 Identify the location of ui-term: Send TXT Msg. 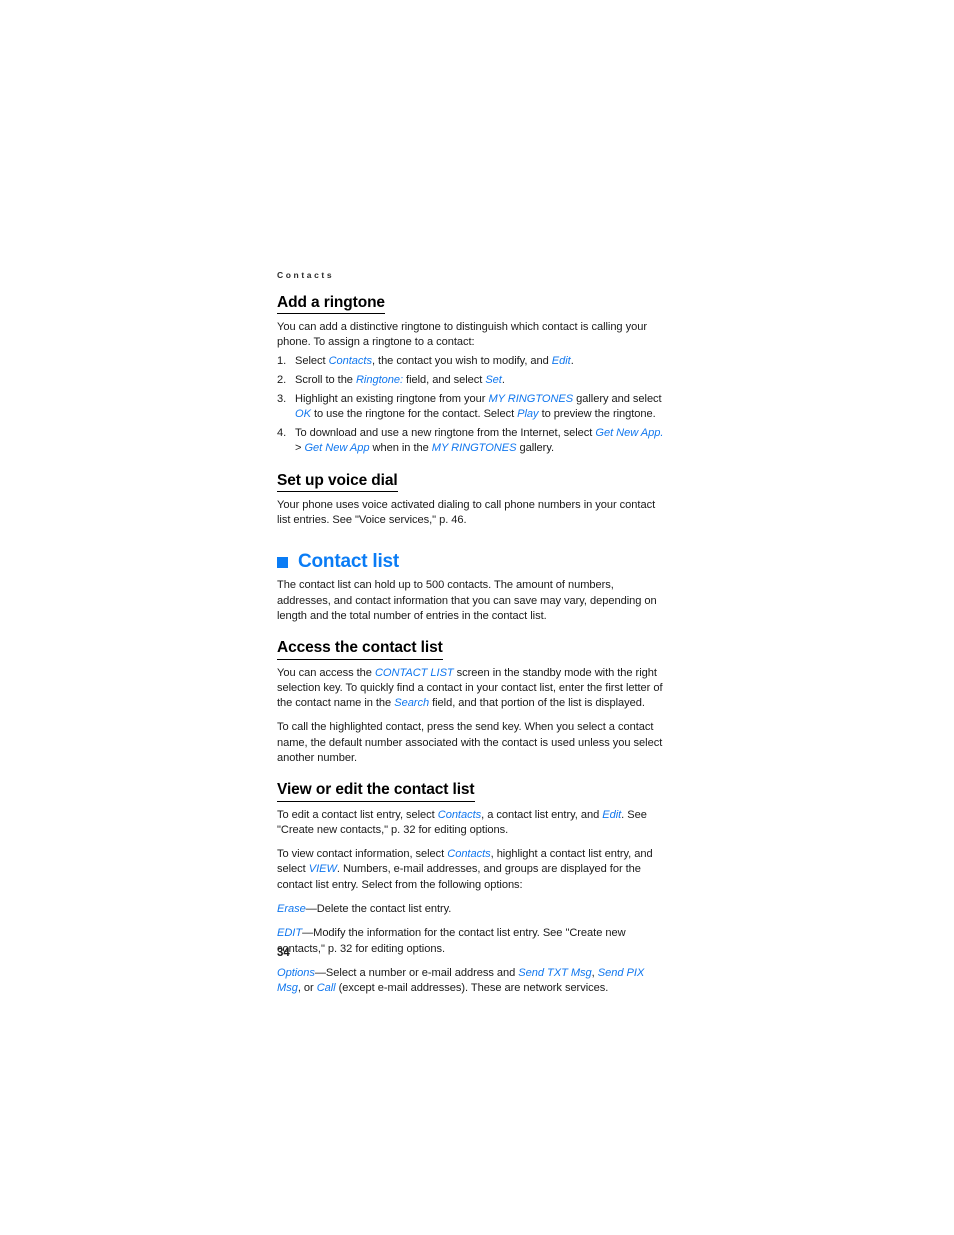
(555, 972).